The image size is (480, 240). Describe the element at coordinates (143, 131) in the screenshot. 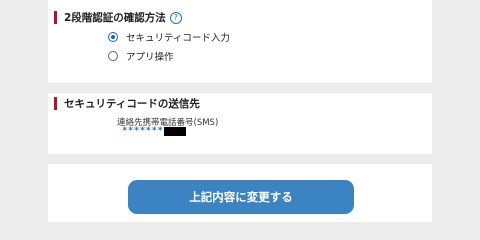

I see `masked-digits: *******` at that location.